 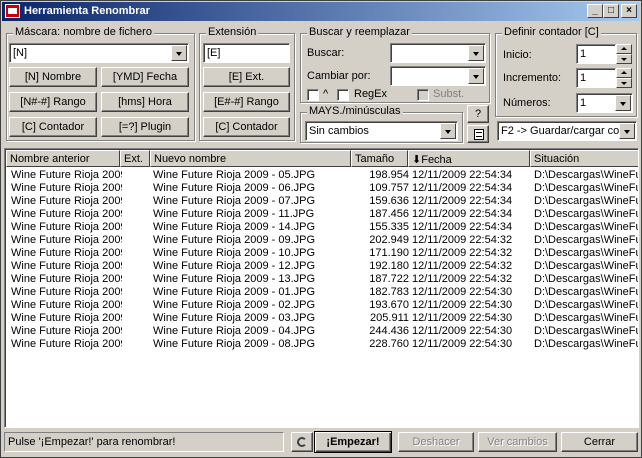 I want to click on refresh-button, so click(x=302, y=442).